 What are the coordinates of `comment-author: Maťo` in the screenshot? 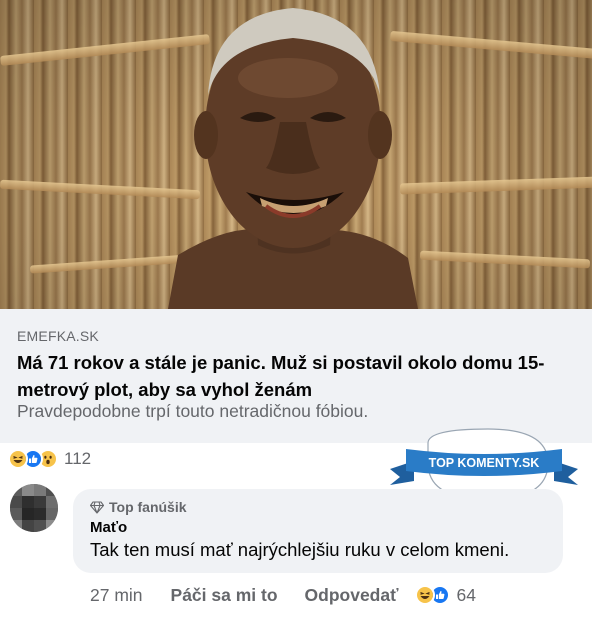 It's located at (108, 527).